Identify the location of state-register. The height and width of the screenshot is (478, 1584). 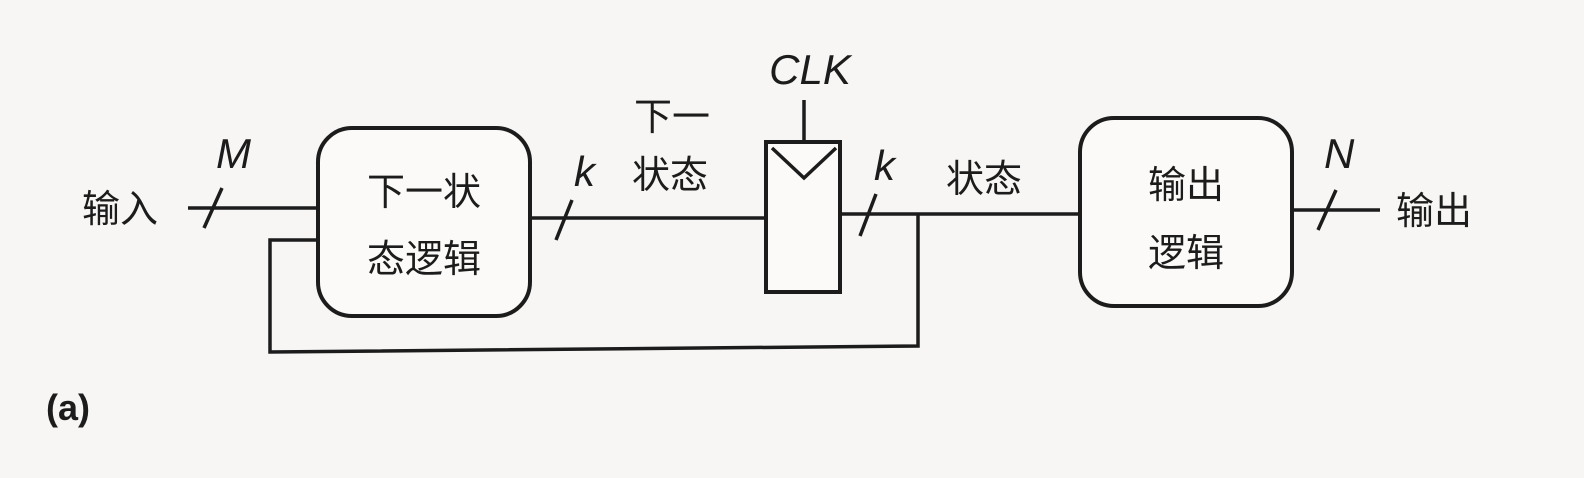
(803, 217).